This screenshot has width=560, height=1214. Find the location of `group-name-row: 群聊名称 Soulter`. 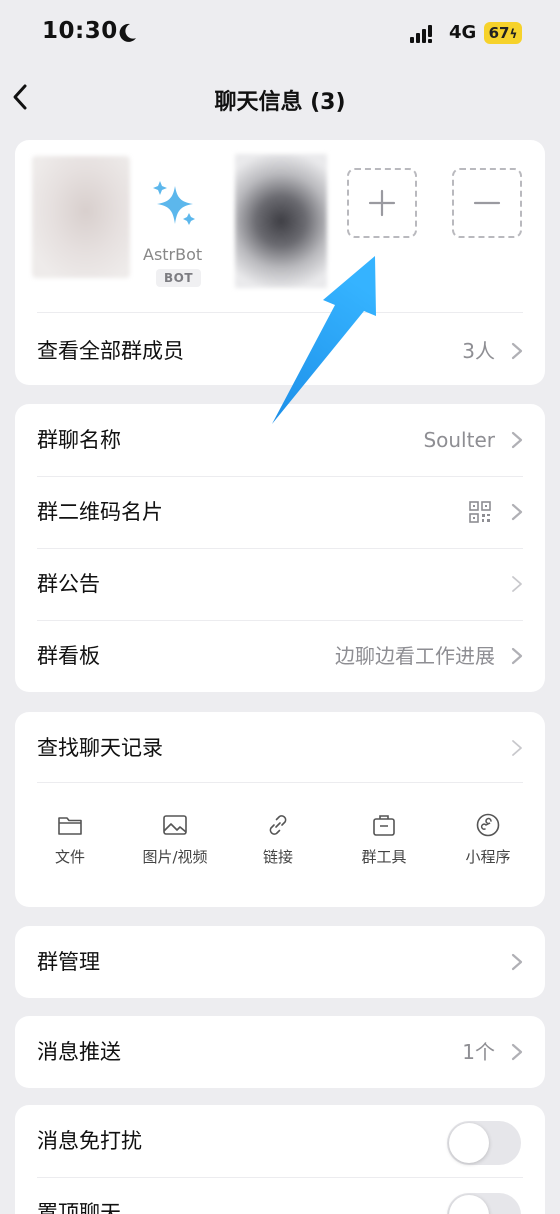

group-name-row: 群聊名称 Soulter is located at coordinates (280, 440).